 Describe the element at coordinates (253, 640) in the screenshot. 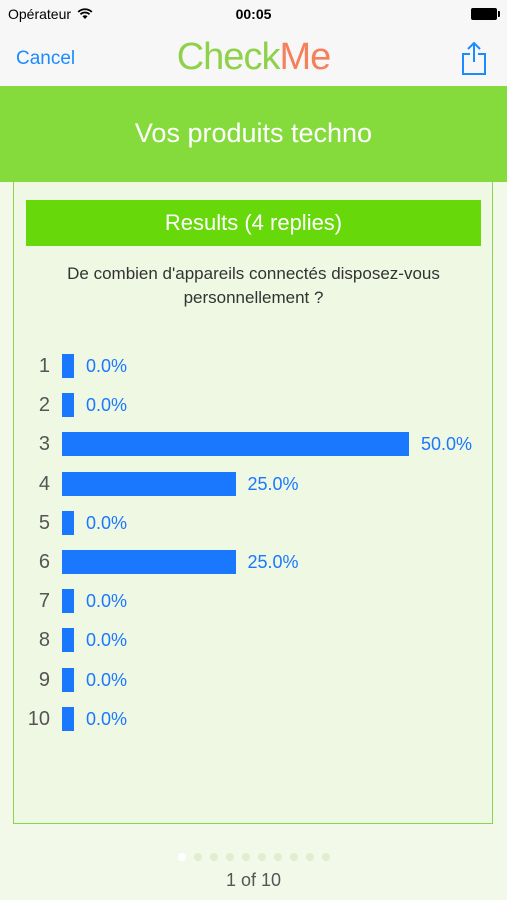

I see `result-row: 8 0.0%` at that location.